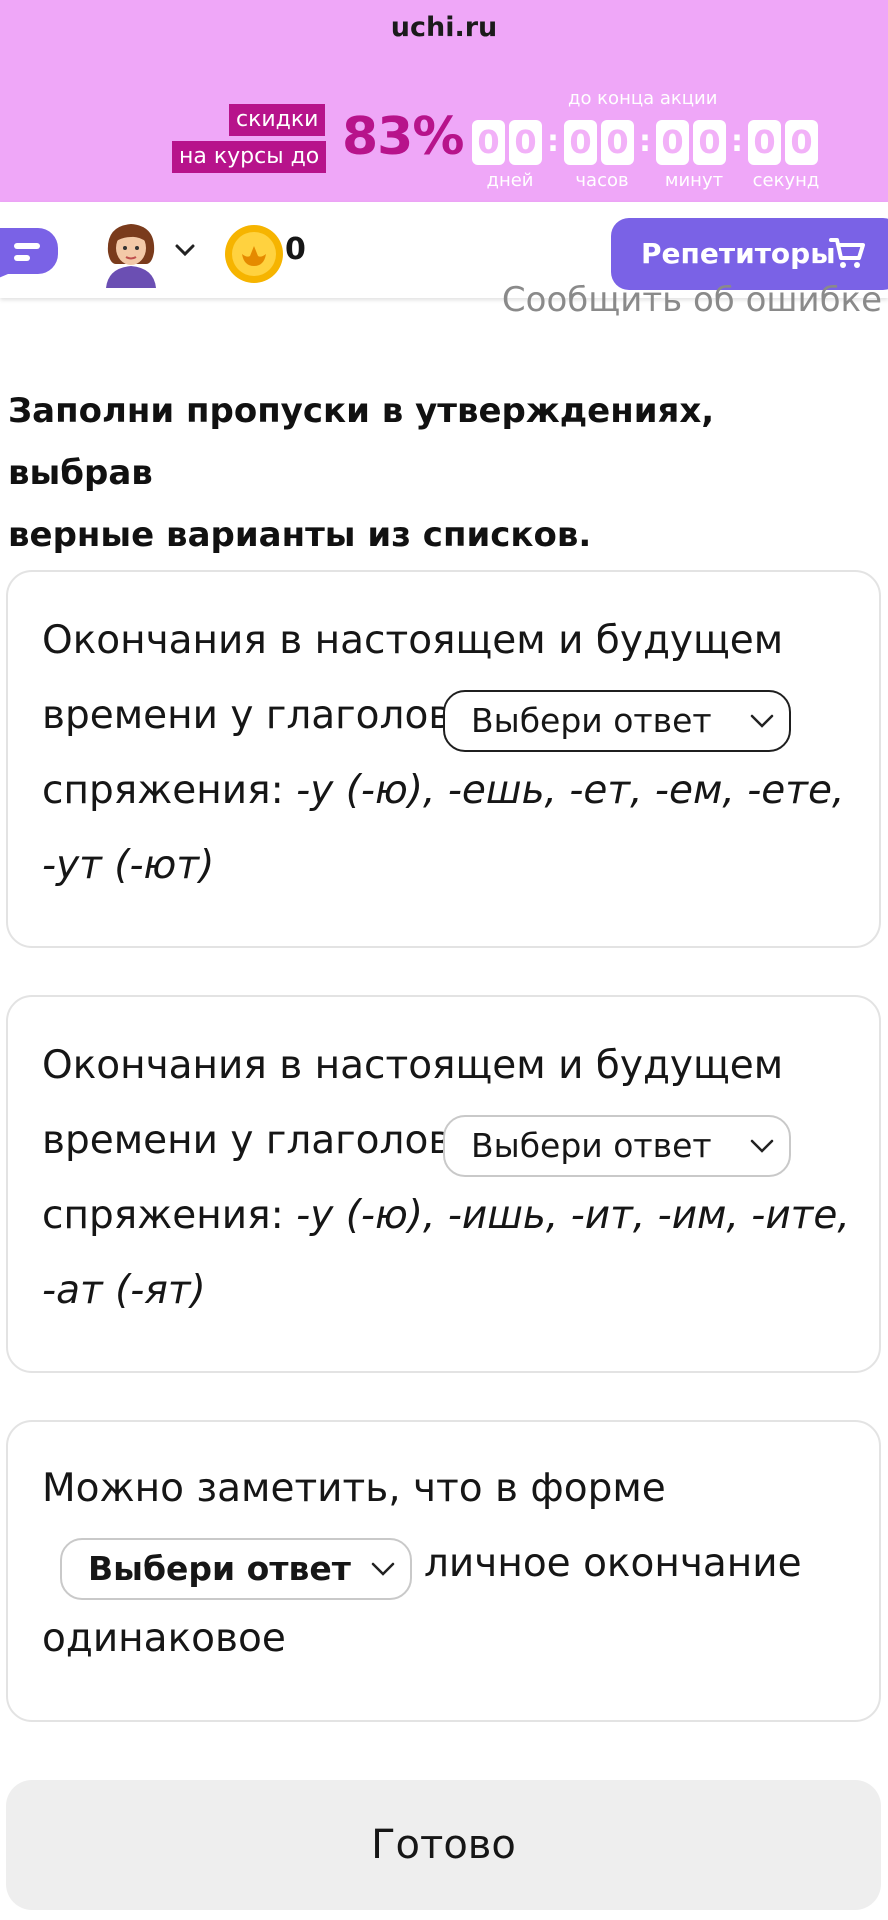  What do you see at coordinates (30, 253) in the screenshot?
I see `chat-icon` at bounding box center [30, 253].